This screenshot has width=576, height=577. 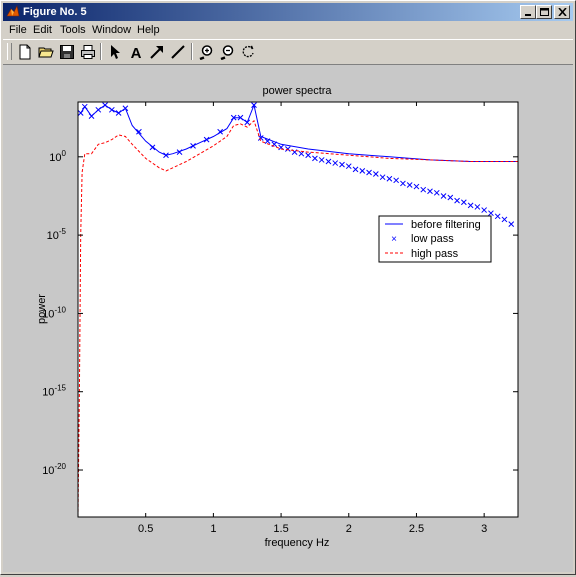 What do you see at coordinates (9, 51) in the screenshot?
I see `toolbar-grip` at bounding box center [9, 51].